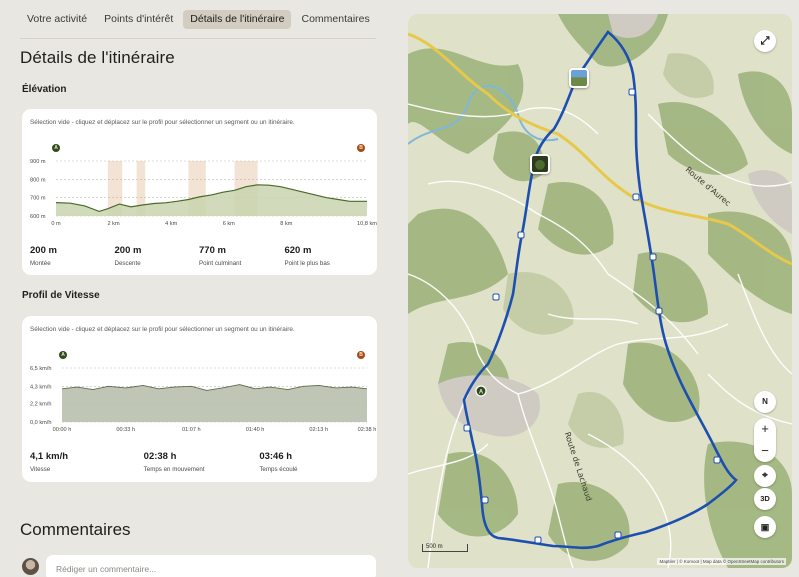 This screenshot has height=577, width=799. I want to click on y-tick-label: 900 m, so click(38, 162).